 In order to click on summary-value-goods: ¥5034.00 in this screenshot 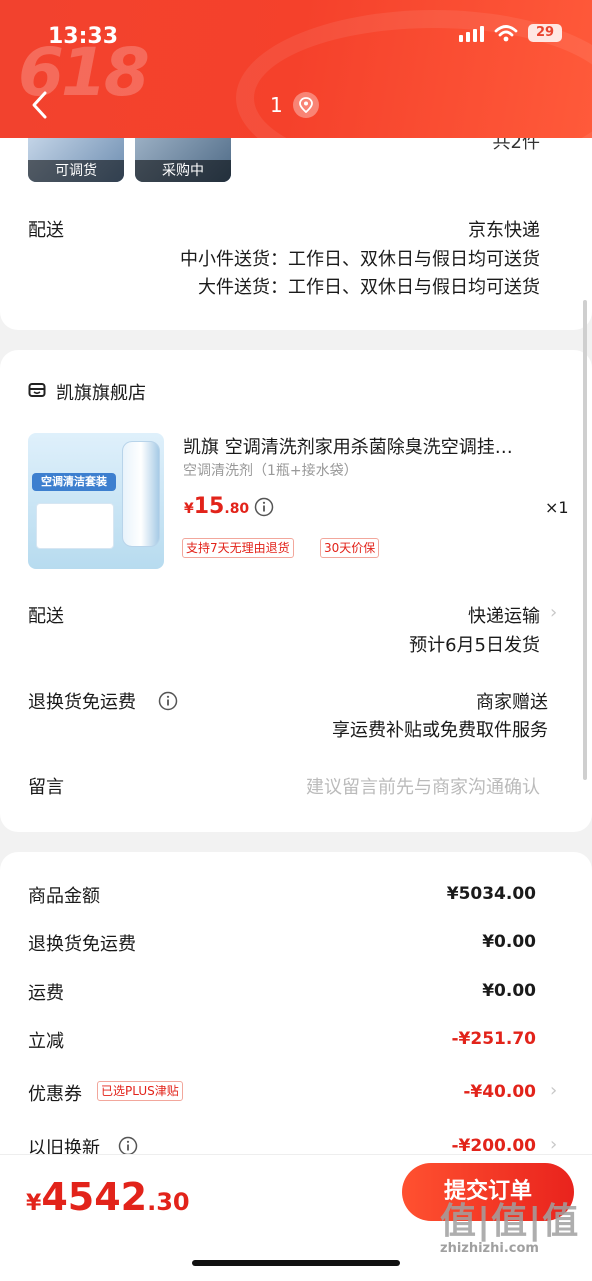, I will do `click(491, 894)`.